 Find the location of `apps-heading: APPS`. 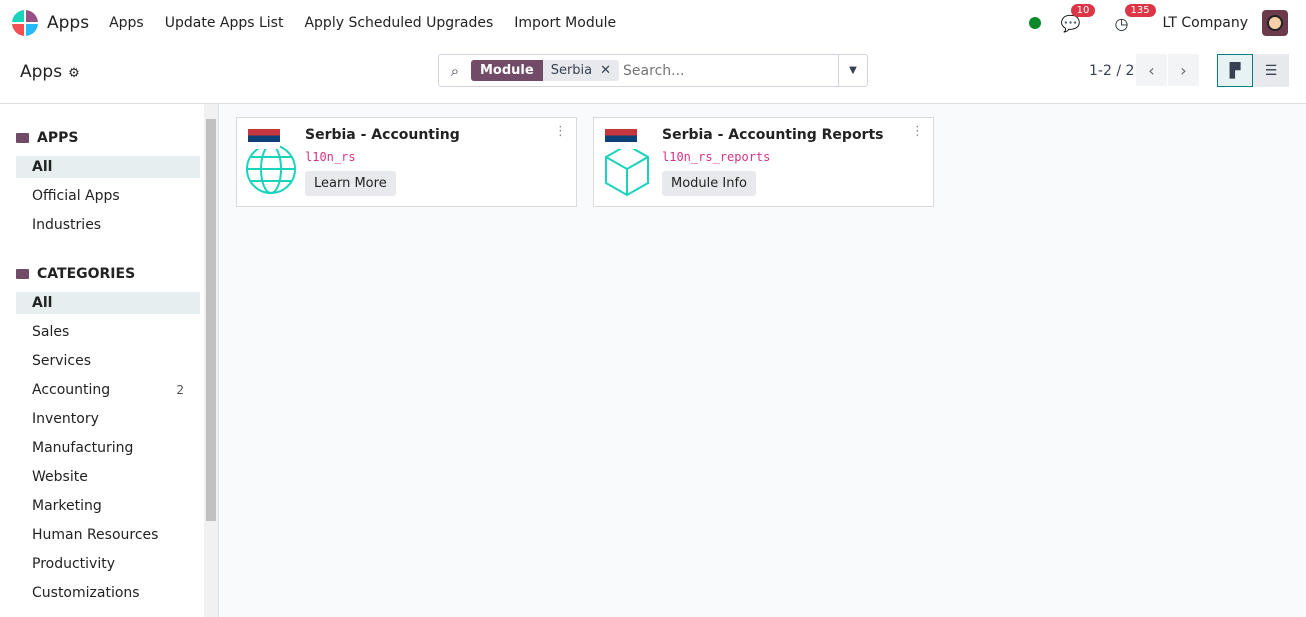

apps-heading: APPS is located at coordinates (117, 138).